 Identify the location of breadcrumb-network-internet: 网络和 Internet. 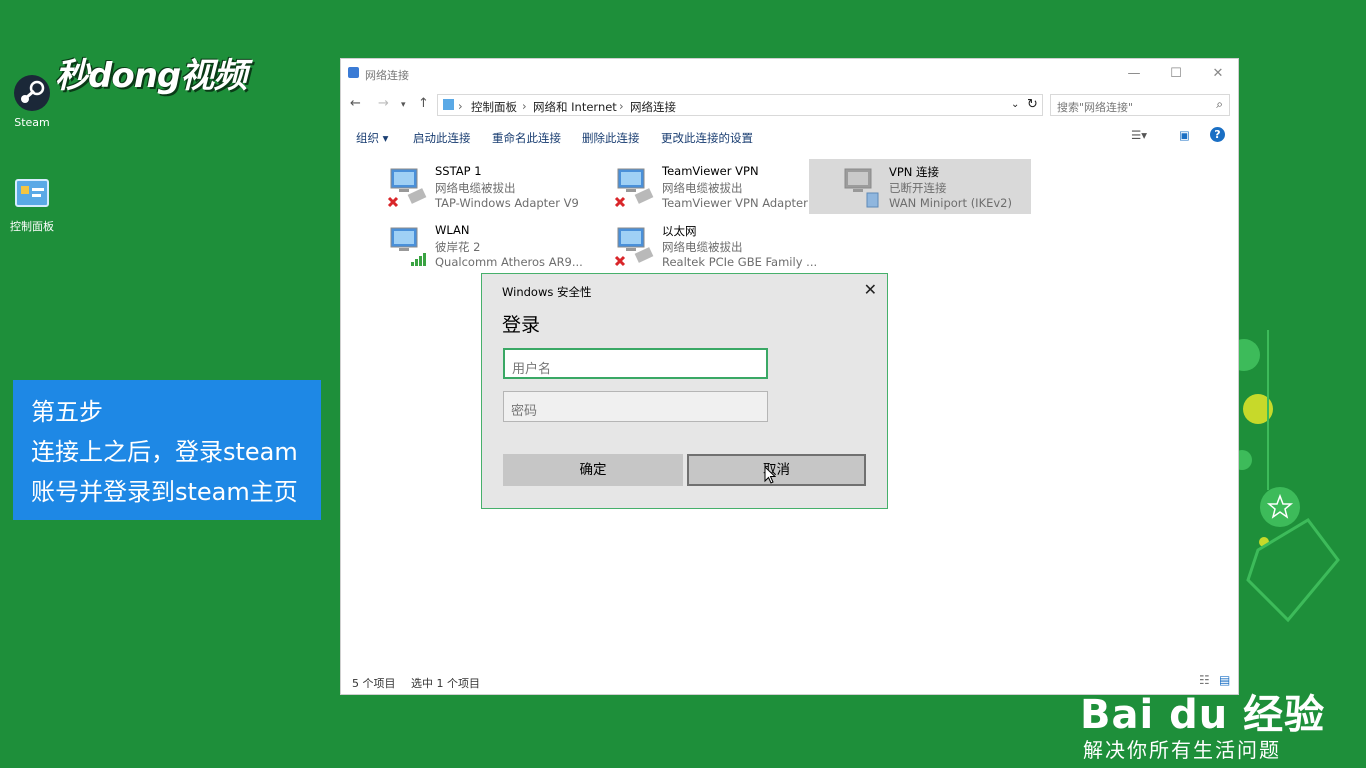
(575, 107).